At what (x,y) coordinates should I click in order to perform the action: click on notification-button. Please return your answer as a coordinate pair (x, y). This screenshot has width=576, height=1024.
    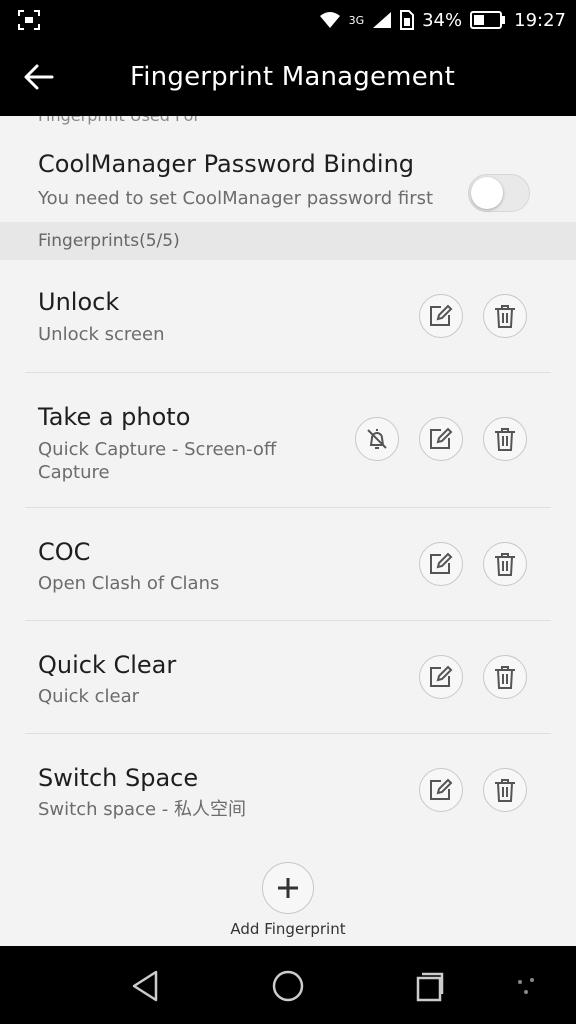
    Looking at the image, I should click on (377, 439).